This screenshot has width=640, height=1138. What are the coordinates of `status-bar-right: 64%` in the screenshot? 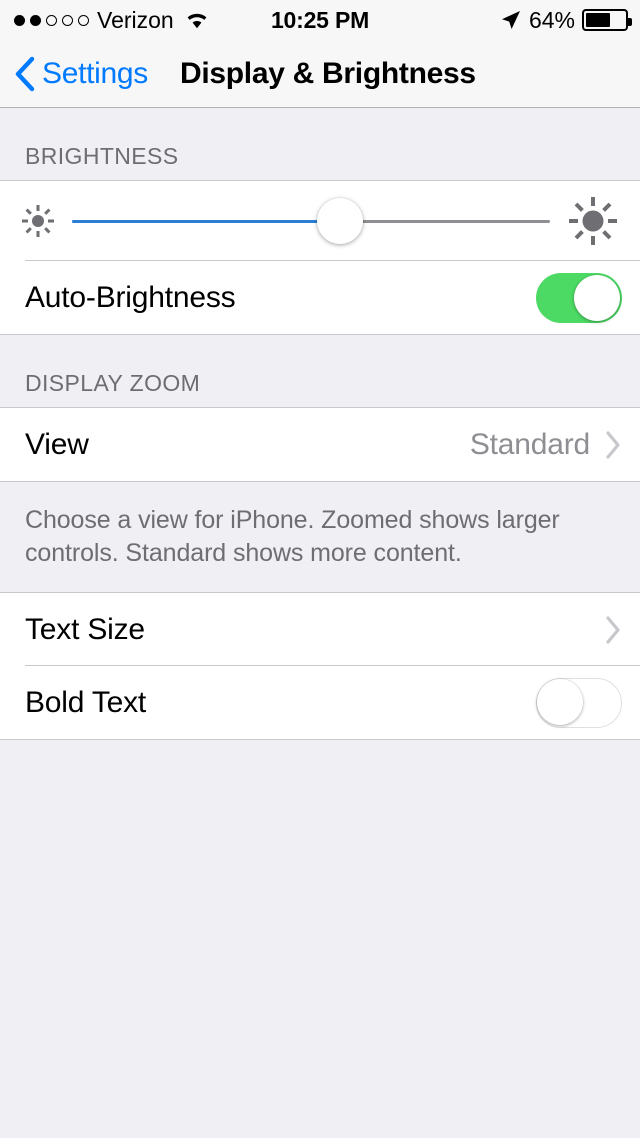 It's located at (566, 20).